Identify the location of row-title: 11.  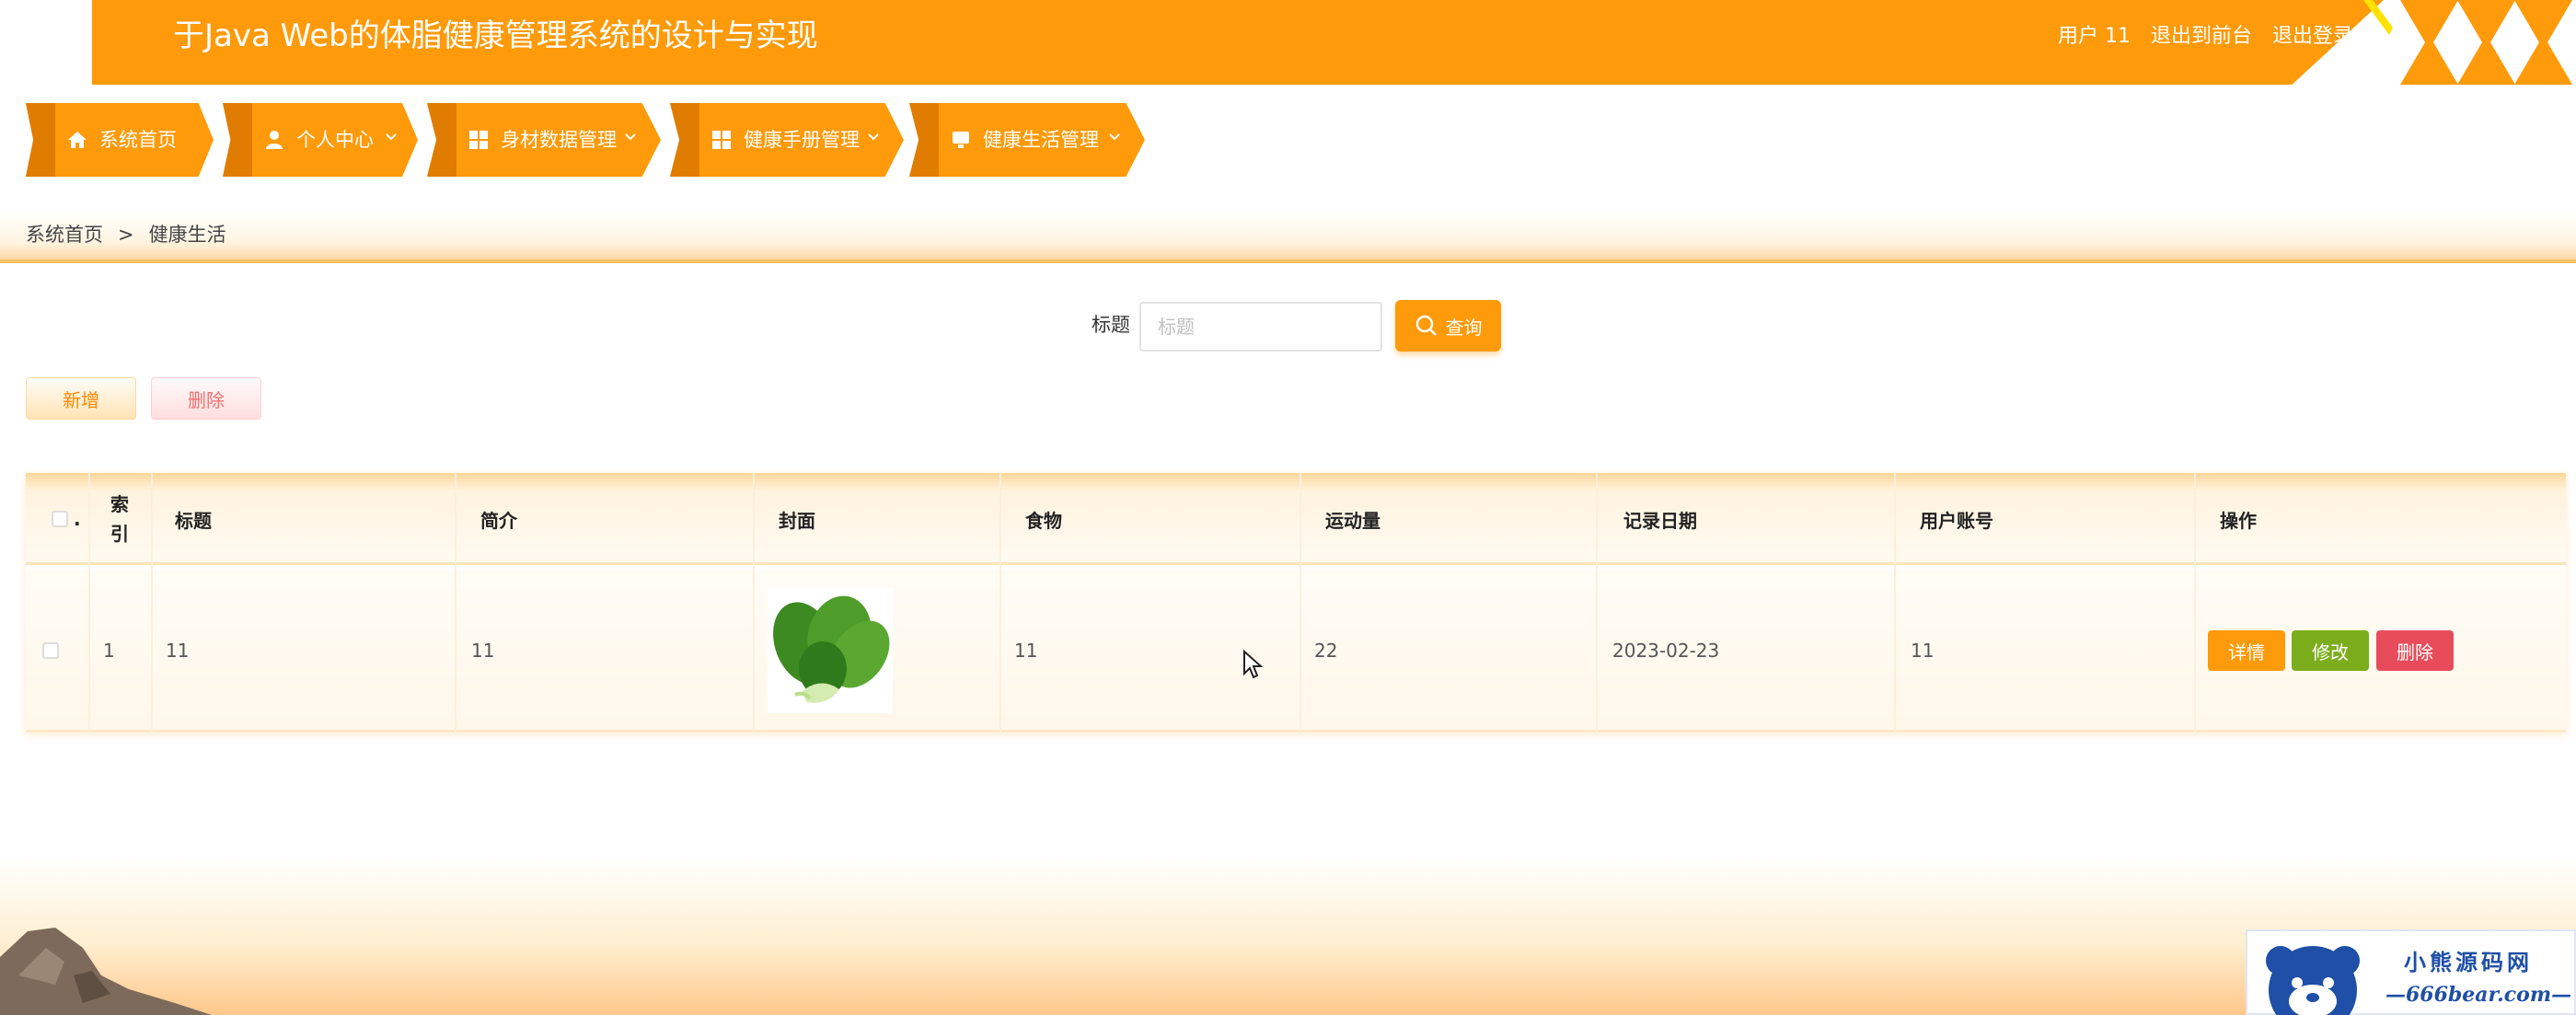
(178, 651).